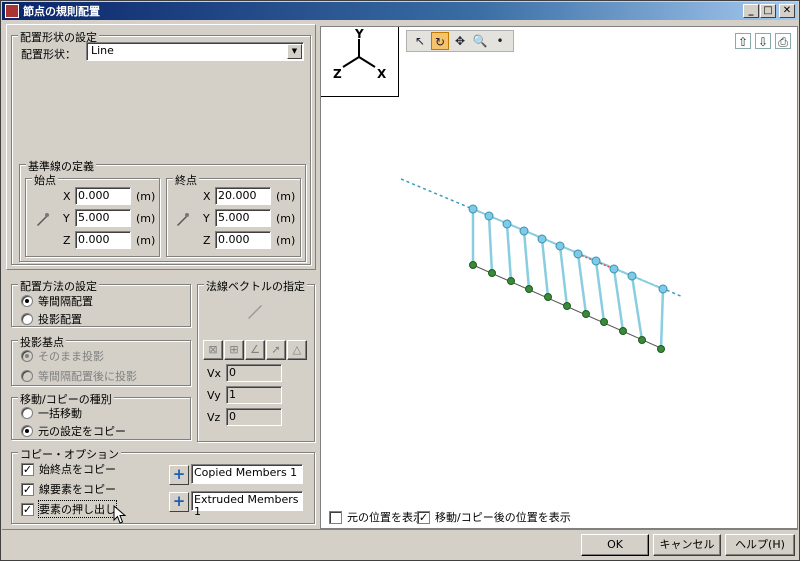 This screenshot has height=561, width=800. What do you see at coordinates (183, 219) in the screenshot?
I see `end-pick-icon` at bounding box center [183, 219].